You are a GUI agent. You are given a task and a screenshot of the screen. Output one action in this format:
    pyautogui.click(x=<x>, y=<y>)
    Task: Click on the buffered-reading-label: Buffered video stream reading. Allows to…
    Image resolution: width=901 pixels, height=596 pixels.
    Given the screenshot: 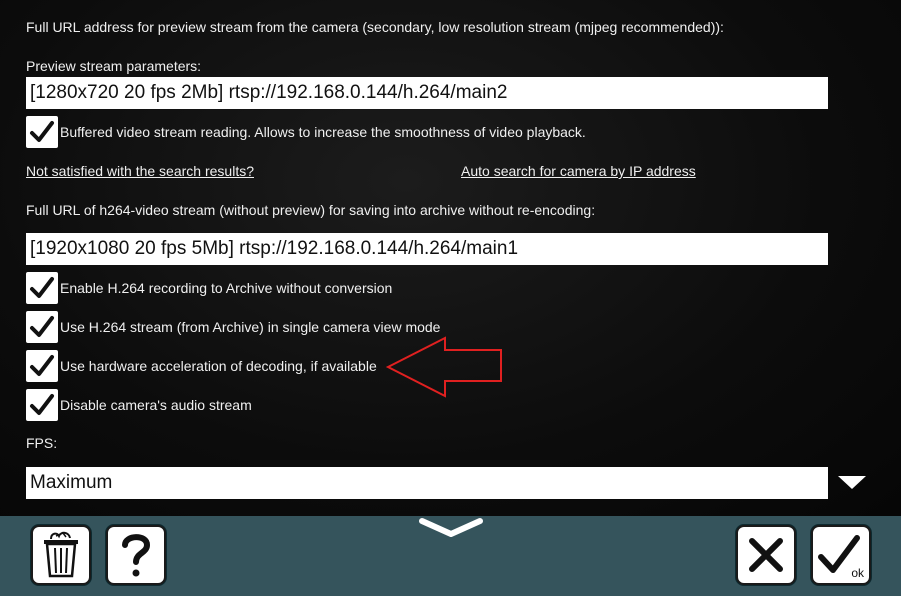 What is the action you would take?
    pyautogui.click(x=323, y=132)
    